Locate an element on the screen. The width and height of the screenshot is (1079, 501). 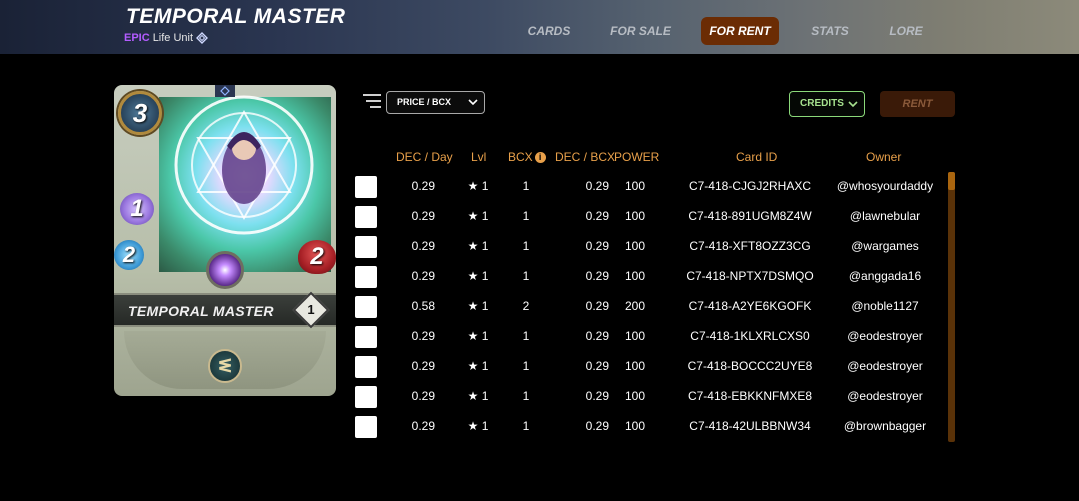
cell-owner: @whosyourdaddy is located at coordinates (885, 186).